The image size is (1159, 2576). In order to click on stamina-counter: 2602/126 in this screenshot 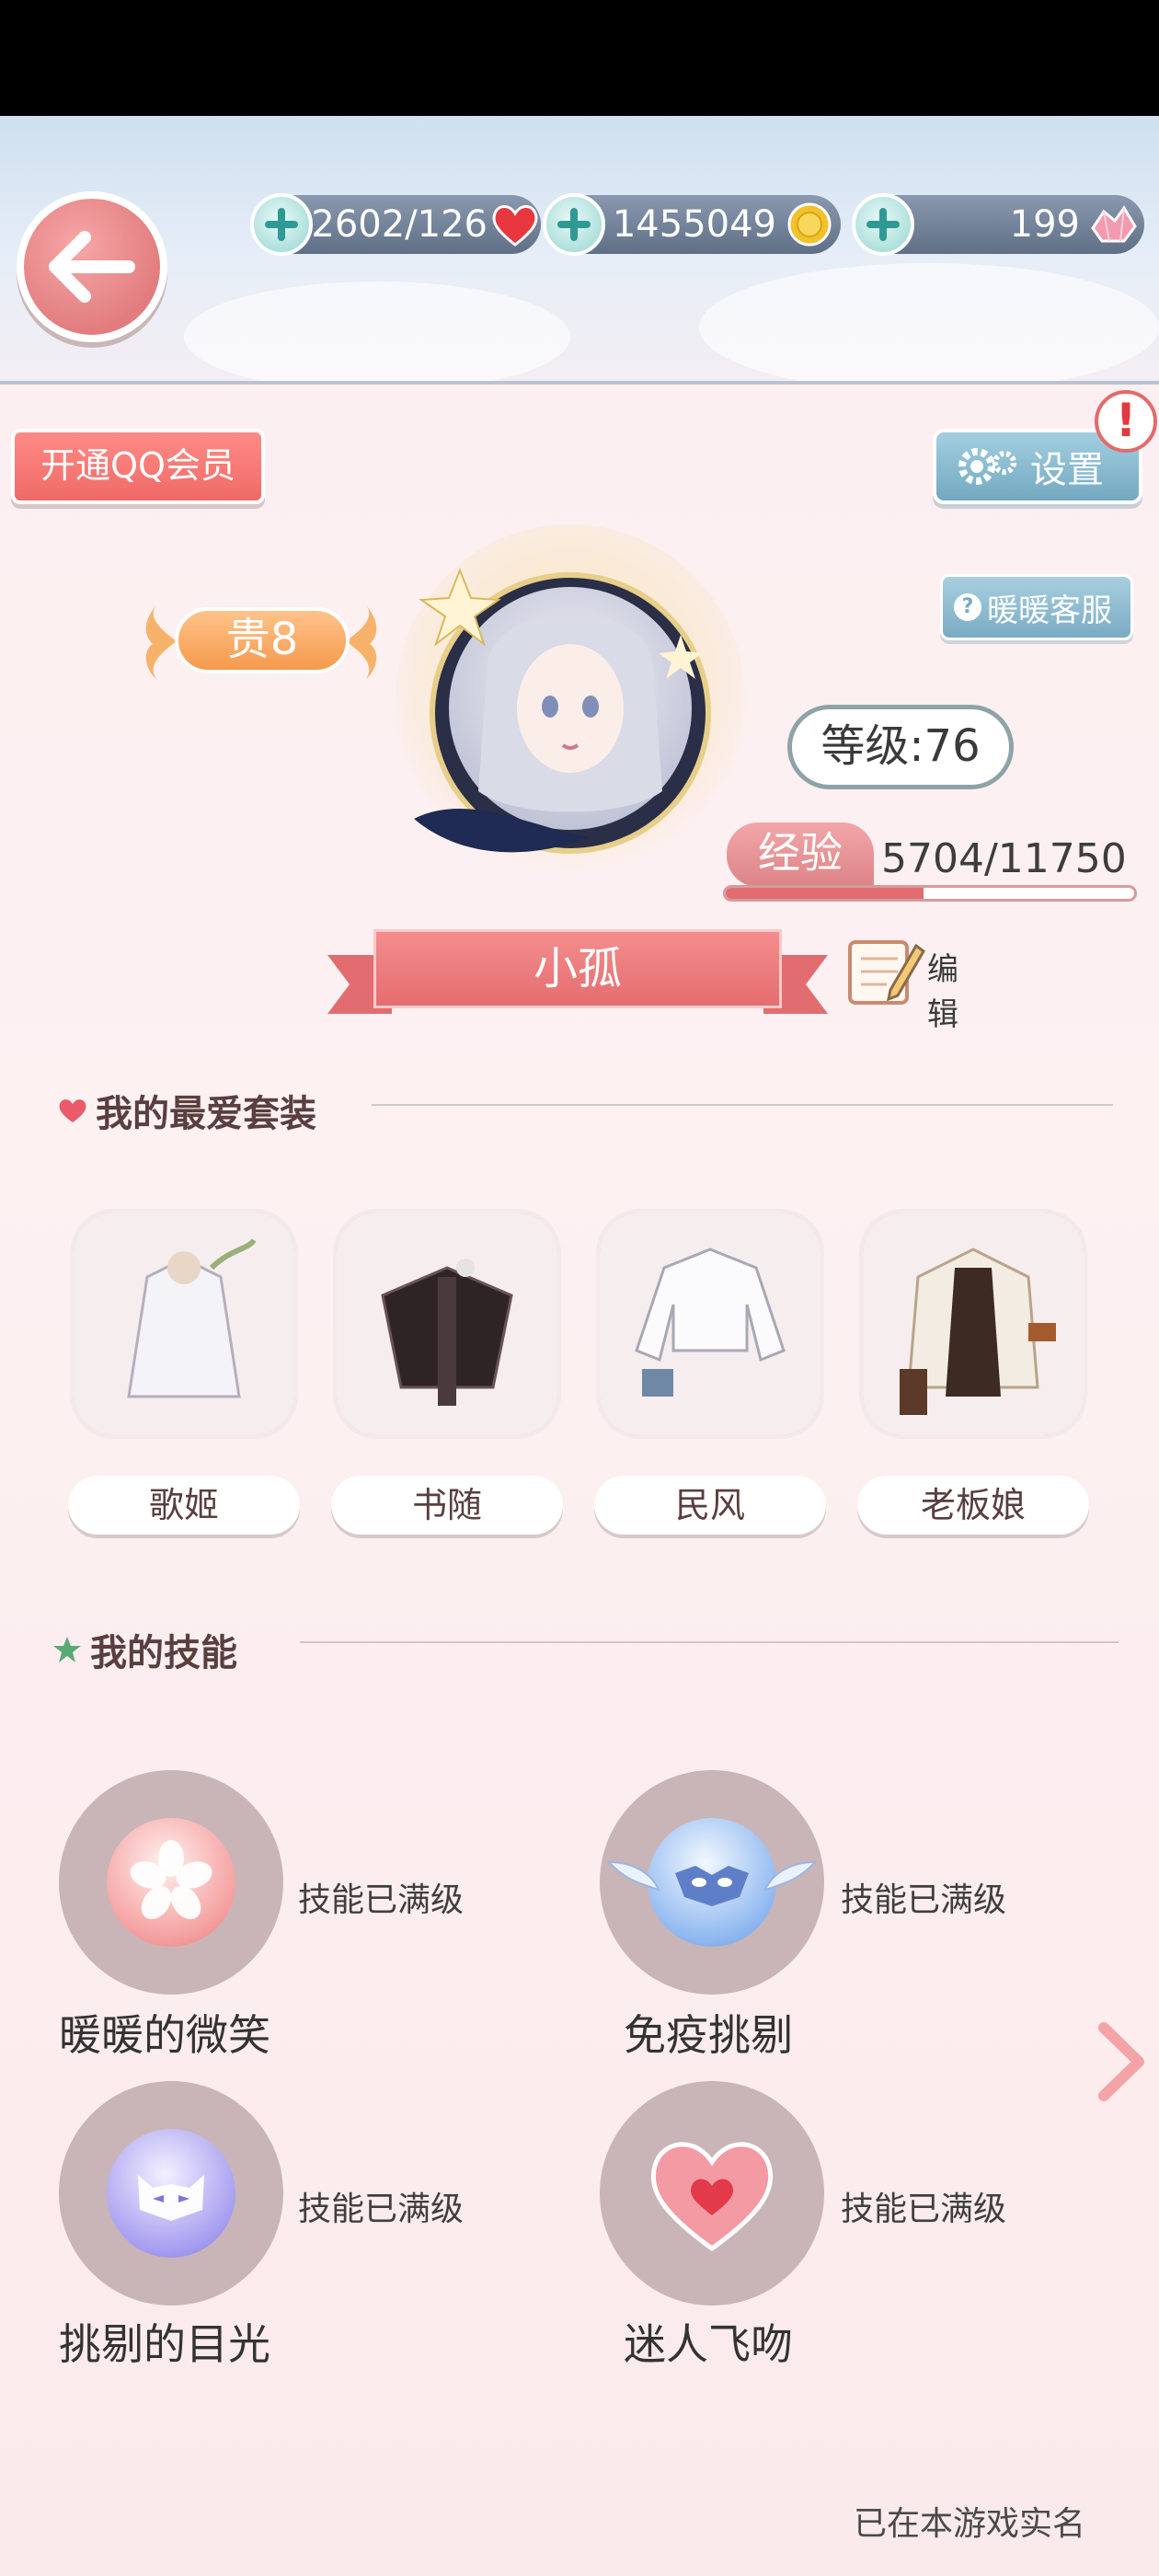, I will do `click(395, 224)`.